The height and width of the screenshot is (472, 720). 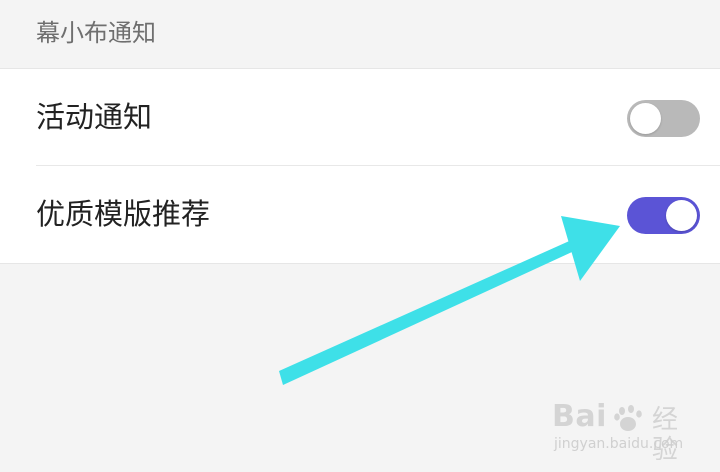 What do you see at coordinates (663, 118) in the screenshot?
I see `activity-notifications-toggle` at bounding box center [663, 118].